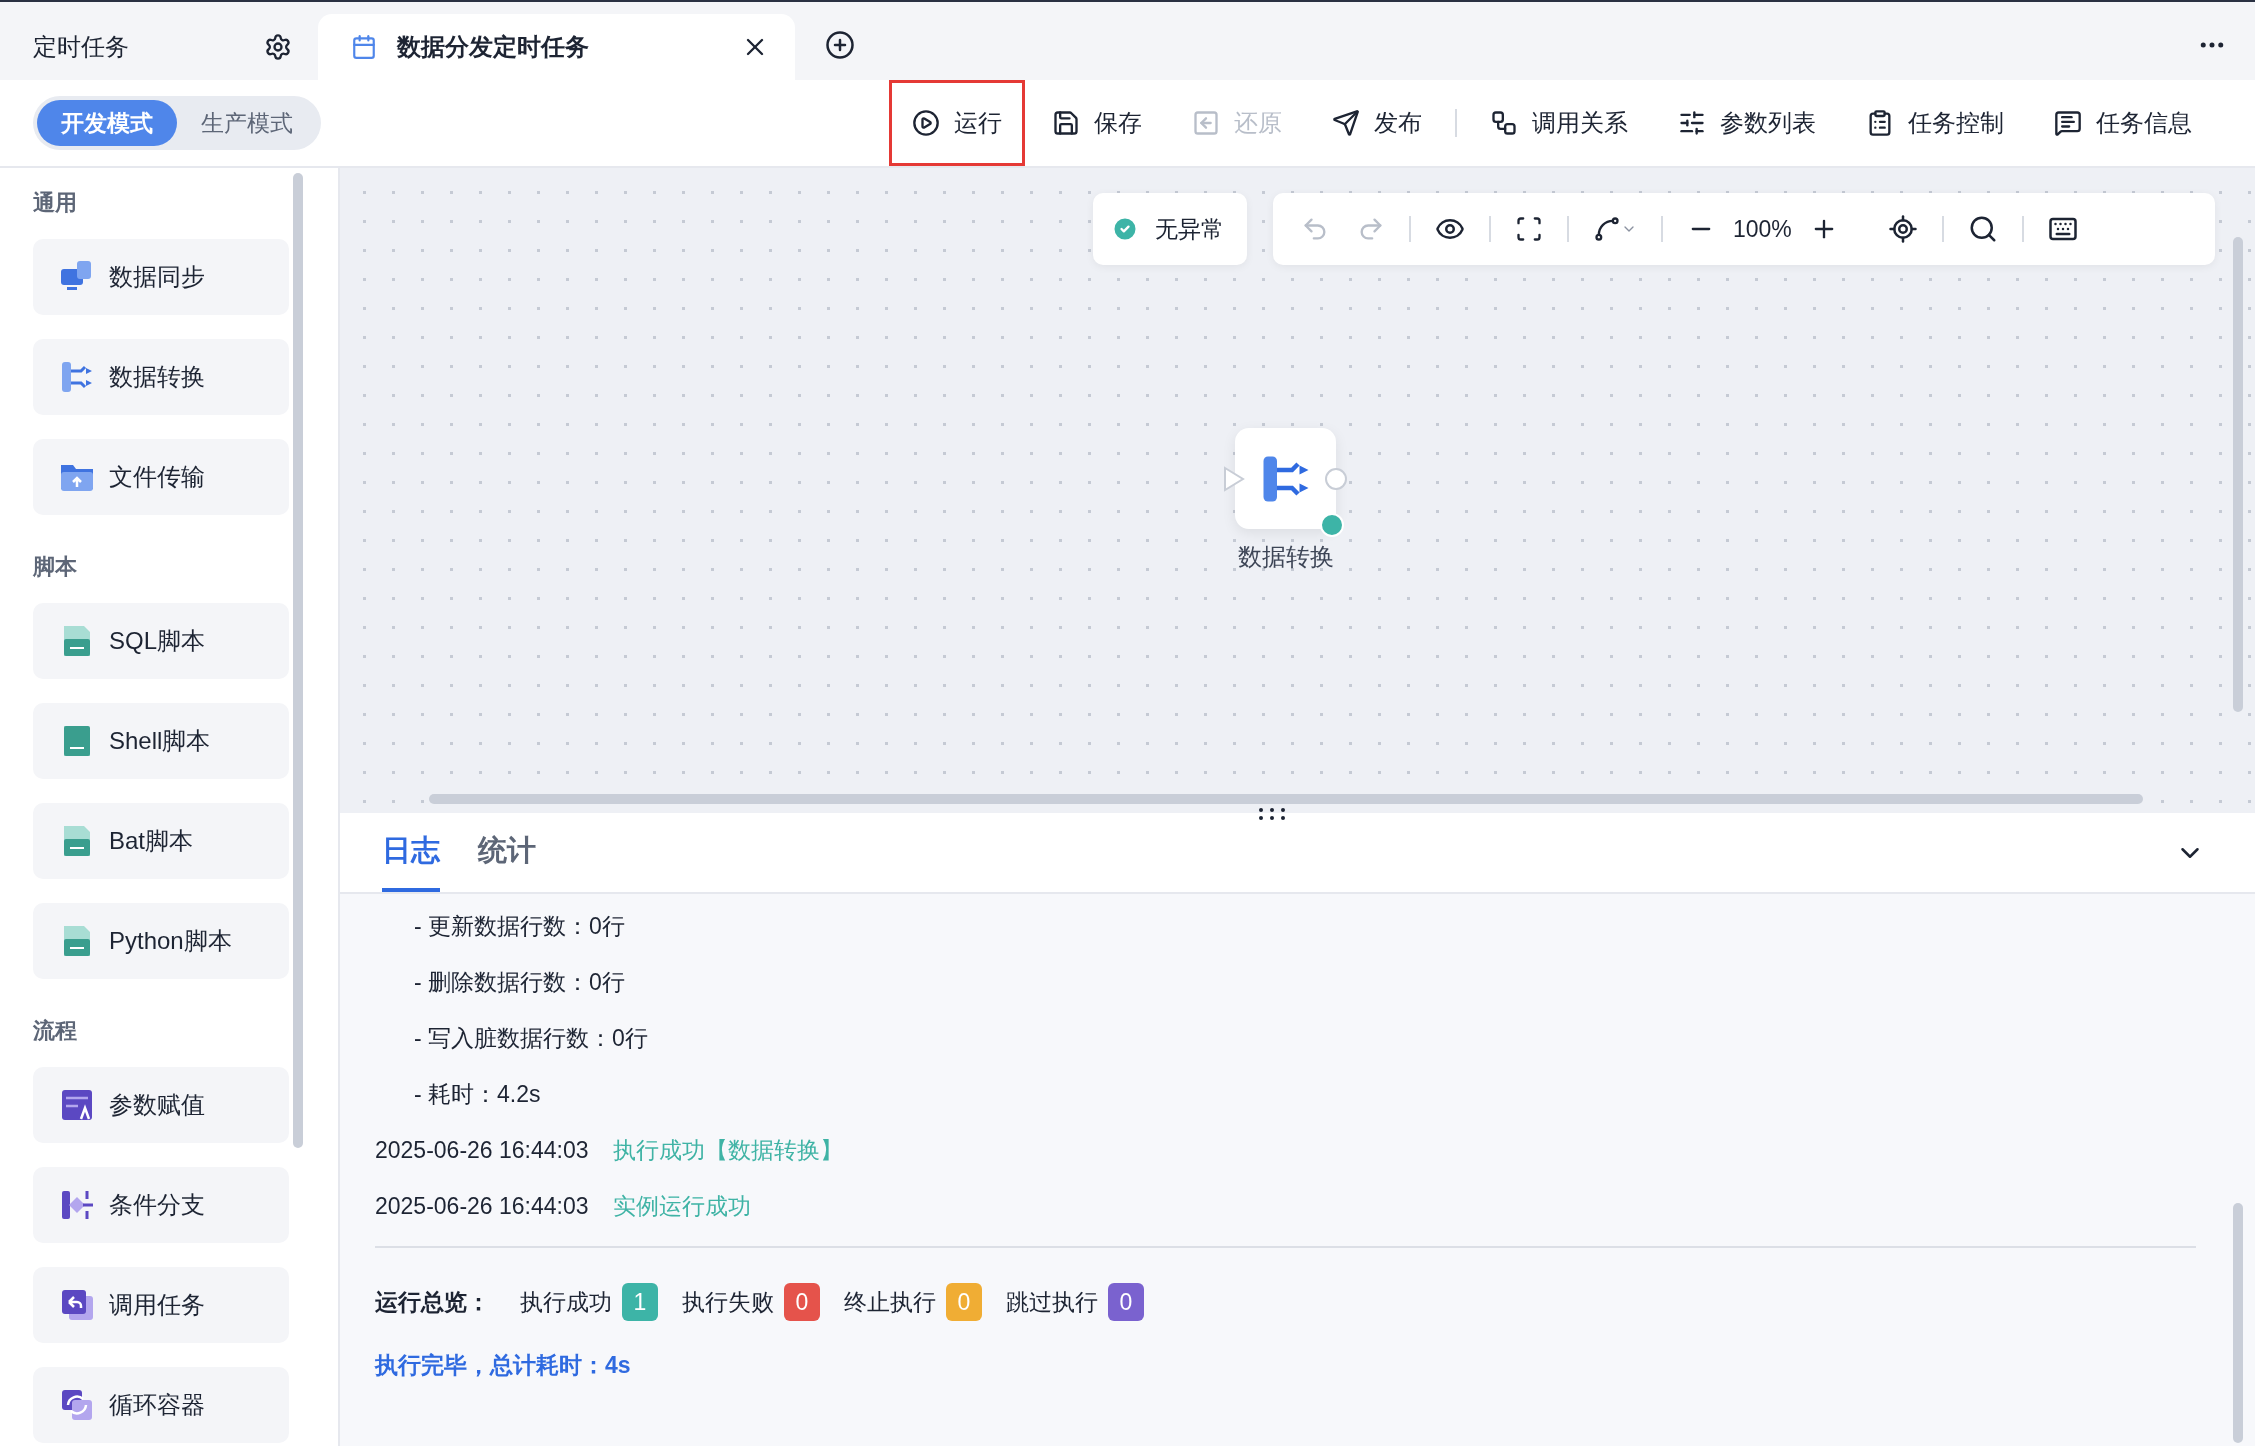  Describe the element at coordinates (161, 1405) in the screenshot. I see `sidebar-item: 循环容器` at that location.